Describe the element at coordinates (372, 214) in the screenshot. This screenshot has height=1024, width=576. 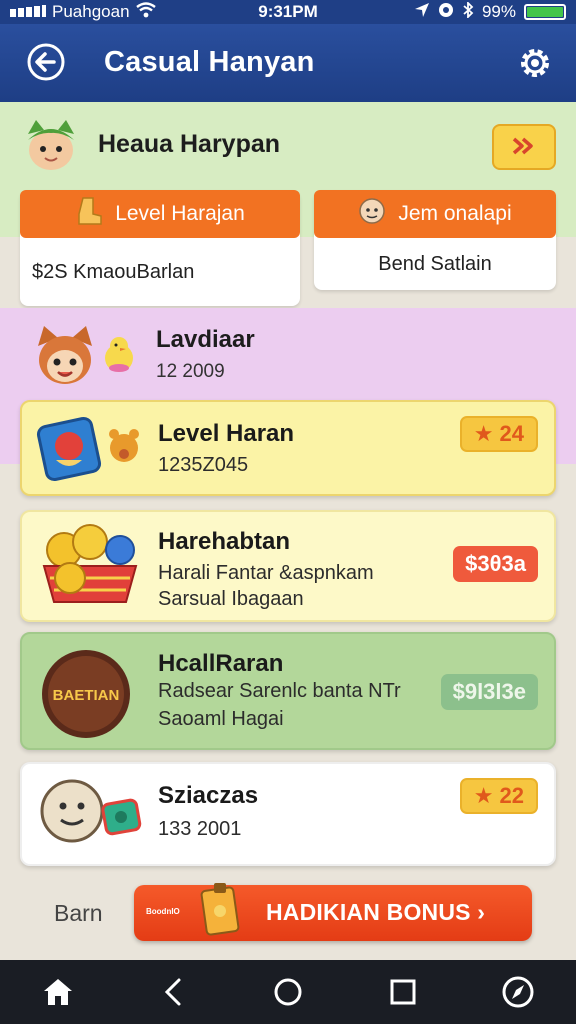
I see `face-icon` at that location.